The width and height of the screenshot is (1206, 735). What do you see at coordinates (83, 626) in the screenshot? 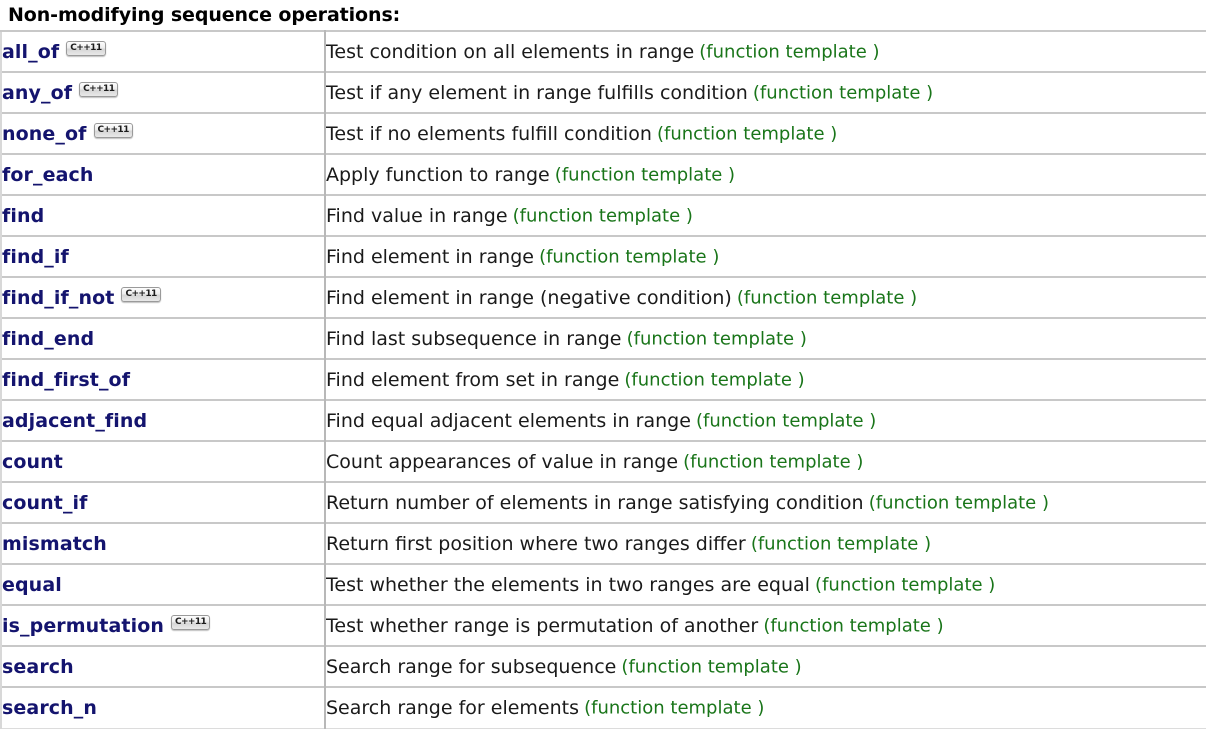
I see `function-link-is_permutation: is_permutation` at bounding box center [83, 626].